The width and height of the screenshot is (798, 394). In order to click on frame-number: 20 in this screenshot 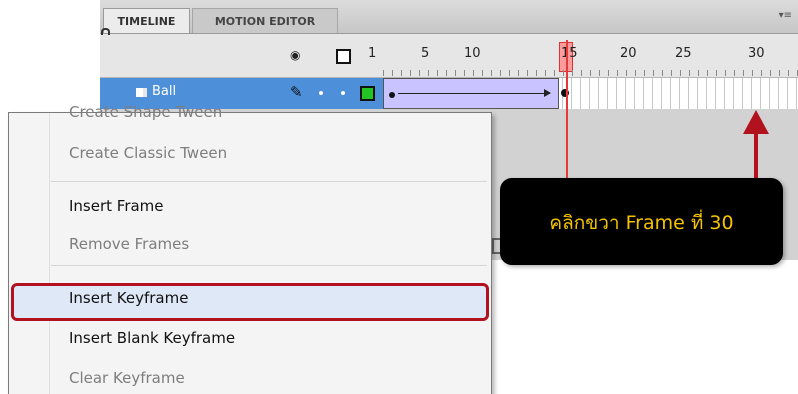, I will do `click(628, 53)`.